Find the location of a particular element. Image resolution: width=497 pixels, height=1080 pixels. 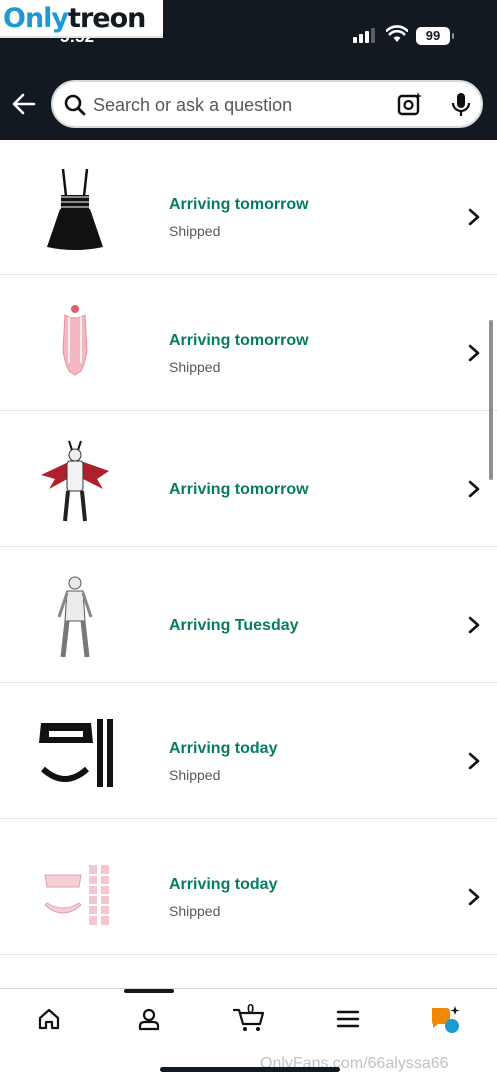

battery-indicator: 99 is located at coordinates (435, 36).